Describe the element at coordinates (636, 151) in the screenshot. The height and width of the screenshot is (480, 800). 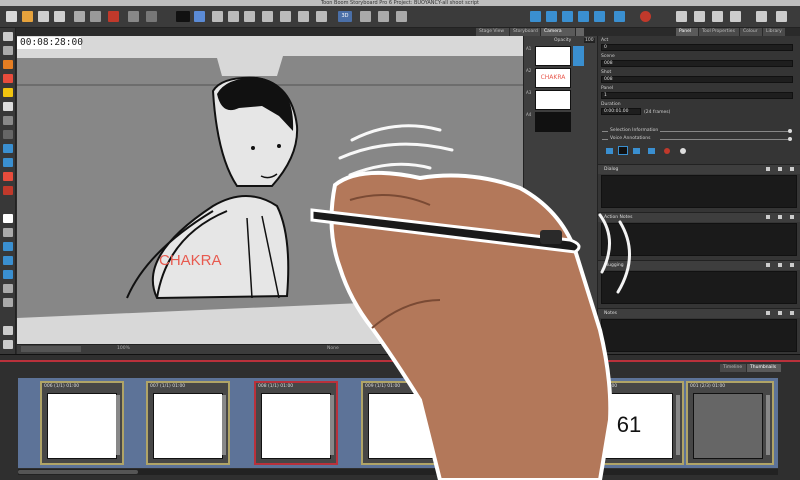
I see `voice-play-icon` at that location.